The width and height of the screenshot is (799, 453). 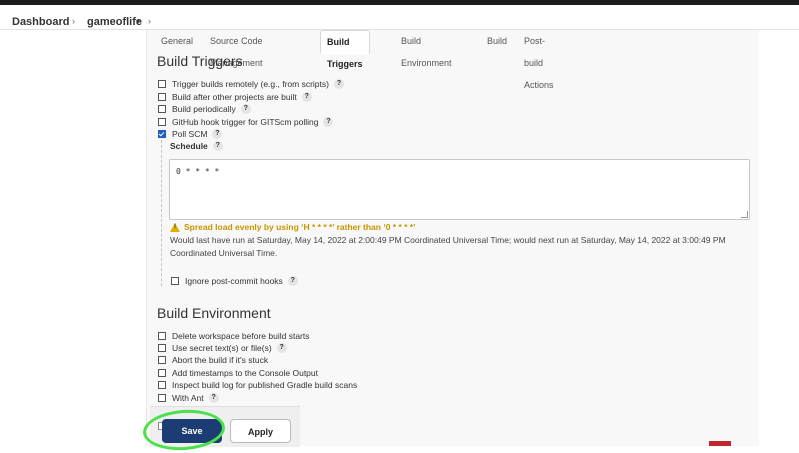 I want to click on option-label: With Ant, so click(x=188, y=397).